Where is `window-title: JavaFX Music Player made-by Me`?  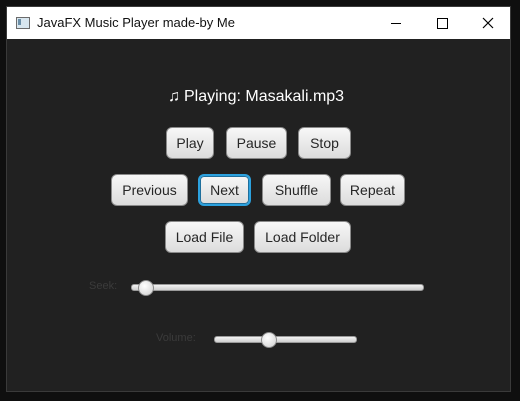 window-title: JavaFX Music Player made-by Me is located at coordinates (136, 22).